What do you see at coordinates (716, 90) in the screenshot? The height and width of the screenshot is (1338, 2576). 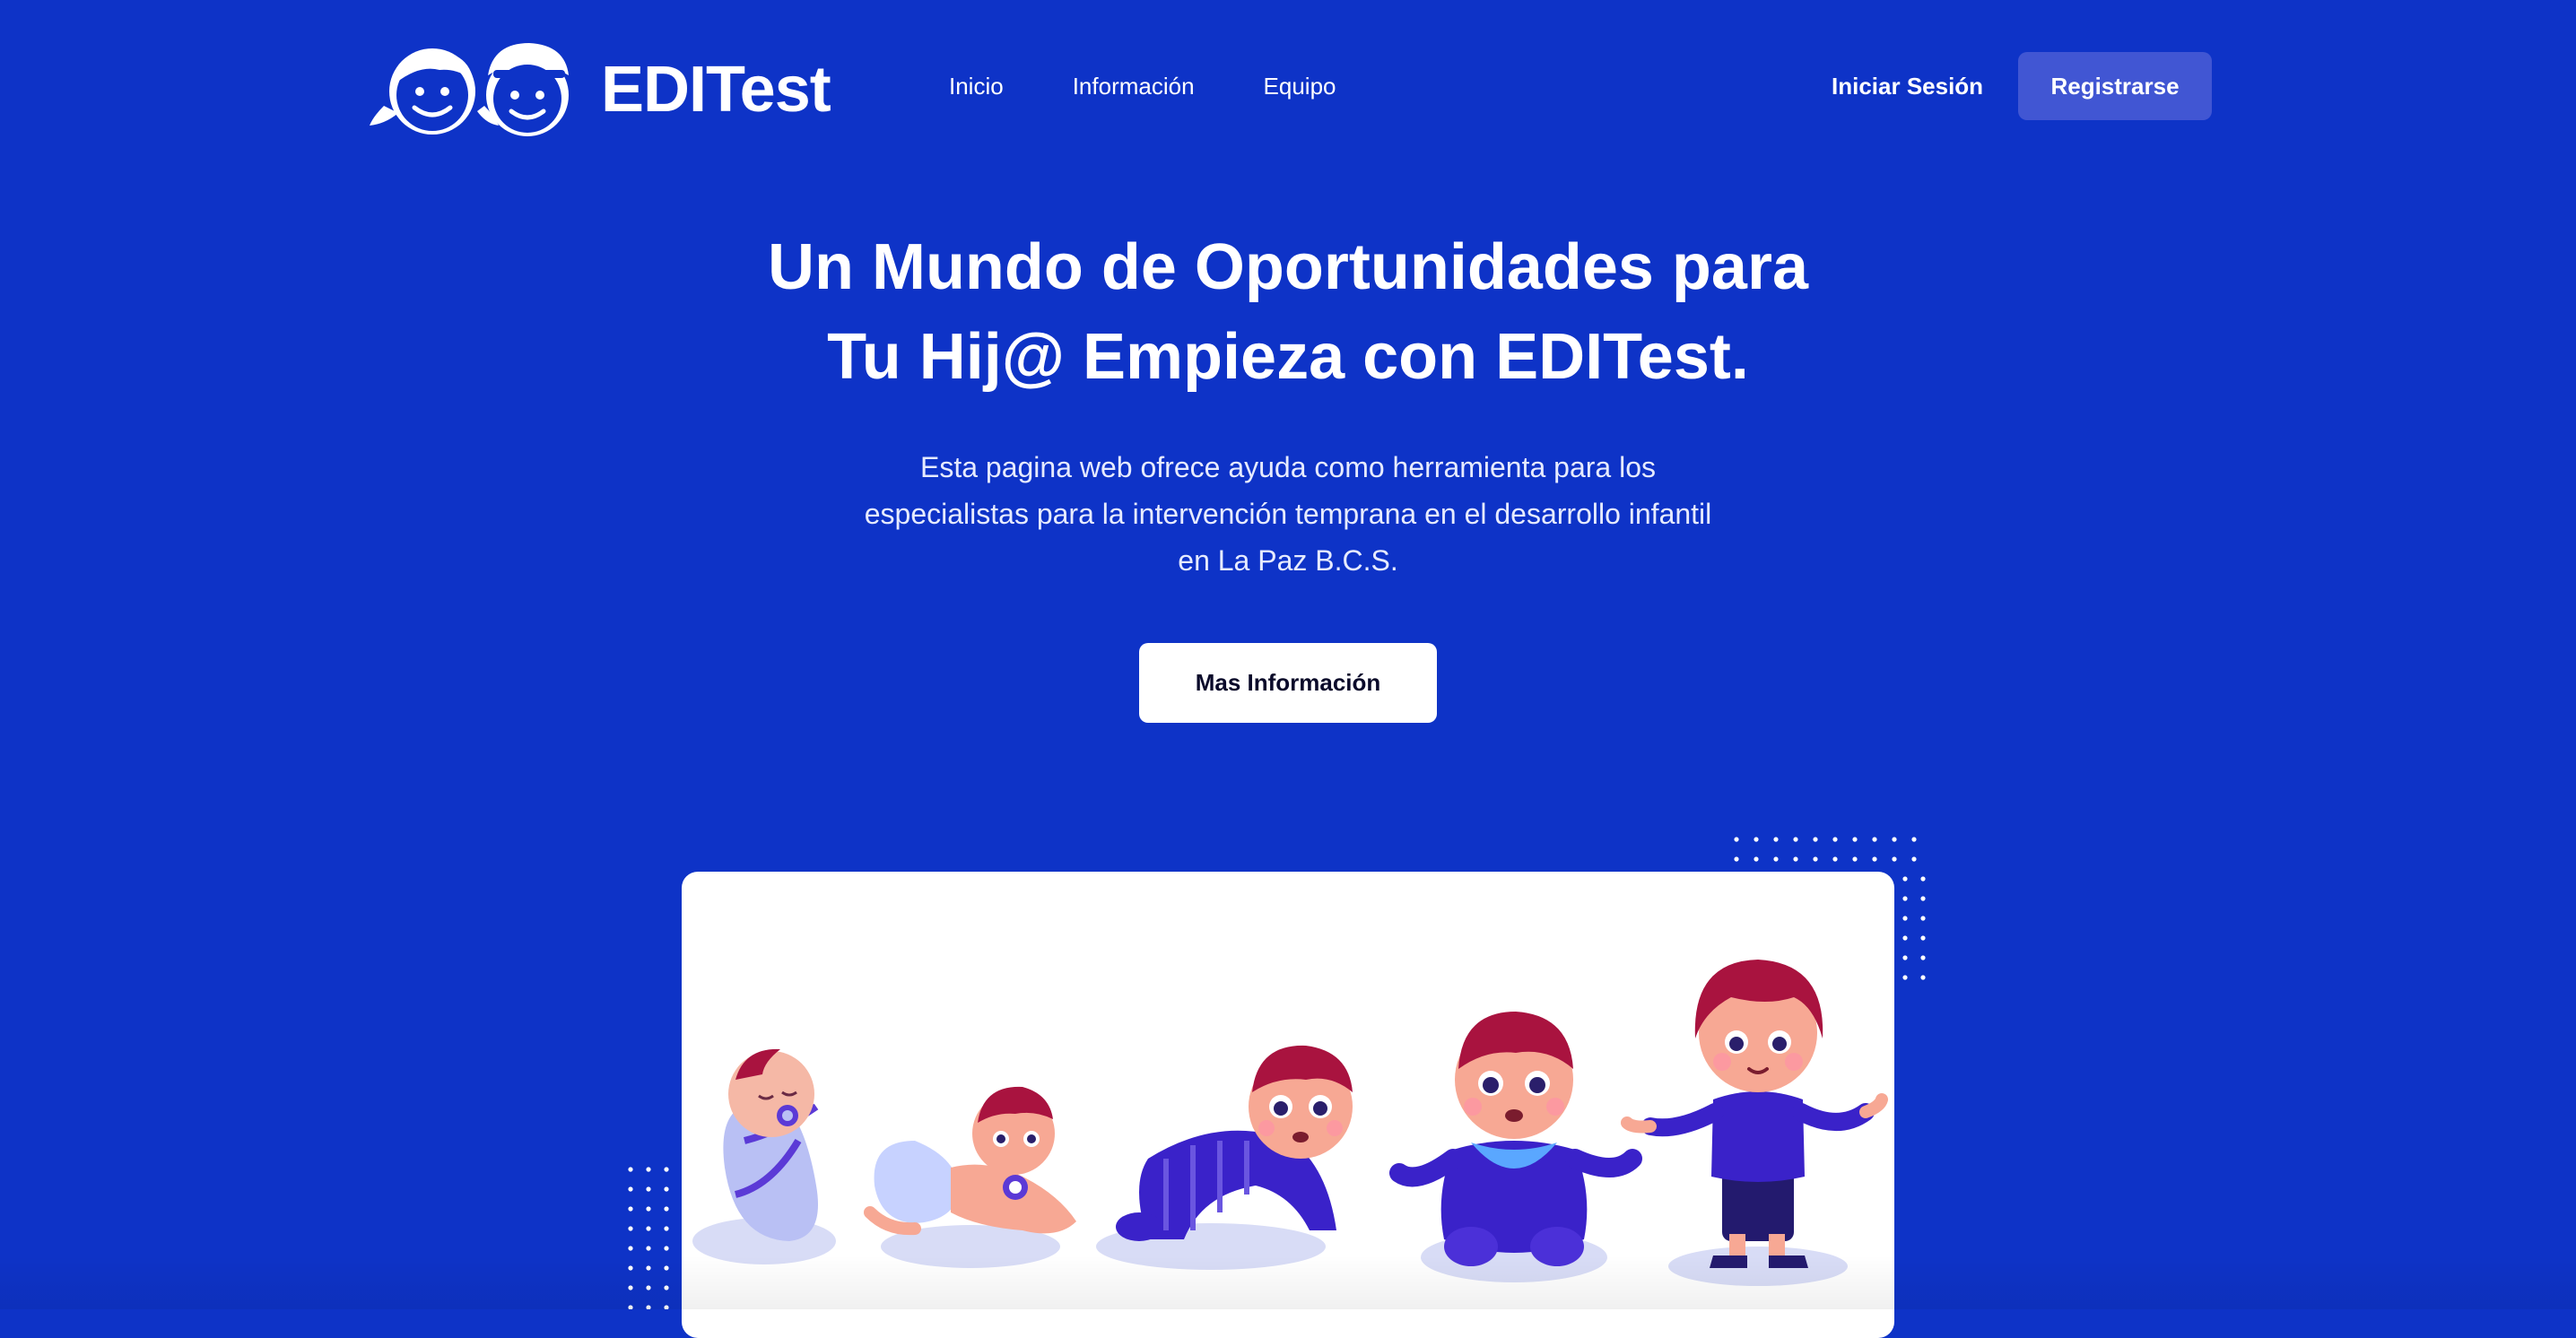 I see `brand-name: EDITest` at bounding box center [716, 90].